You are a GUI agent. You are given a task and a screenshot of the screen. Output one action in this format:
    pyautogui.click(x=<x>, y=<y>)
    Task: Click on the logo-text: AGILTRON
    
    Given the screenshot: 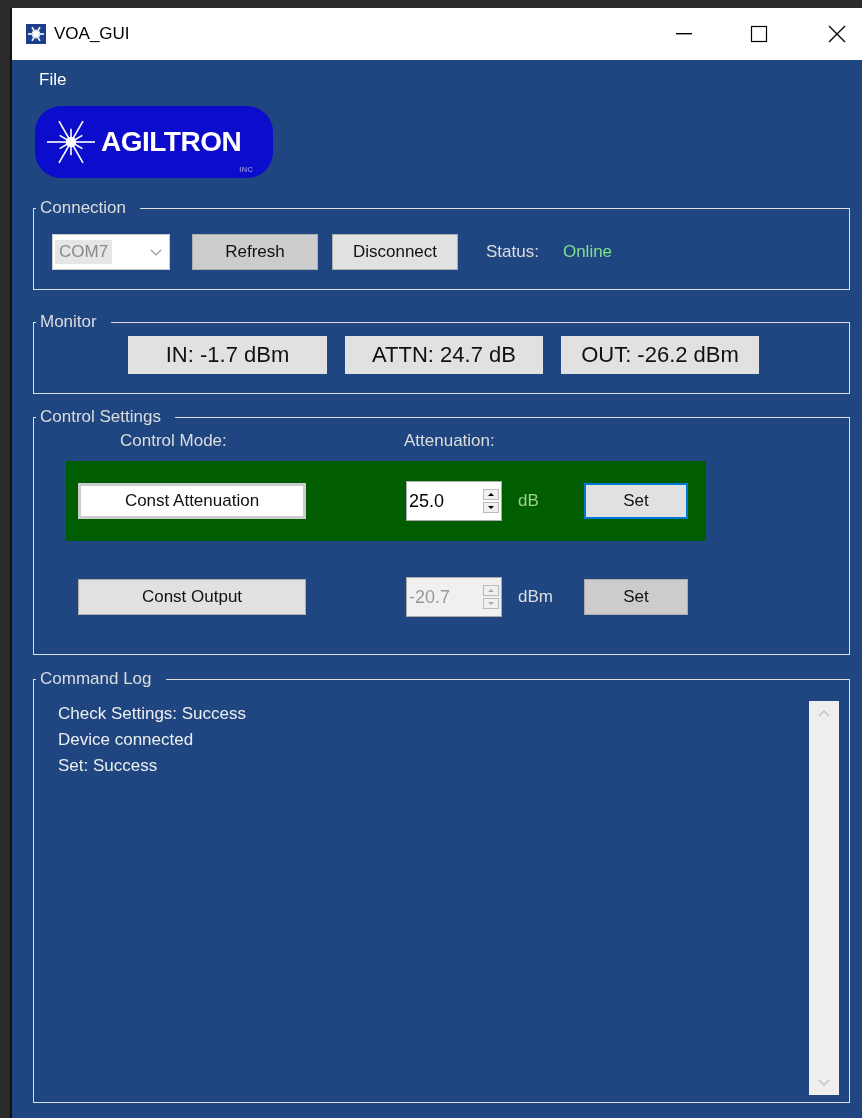 What is the action you would take?
    pyautogui.click(x=171, y=142)
    